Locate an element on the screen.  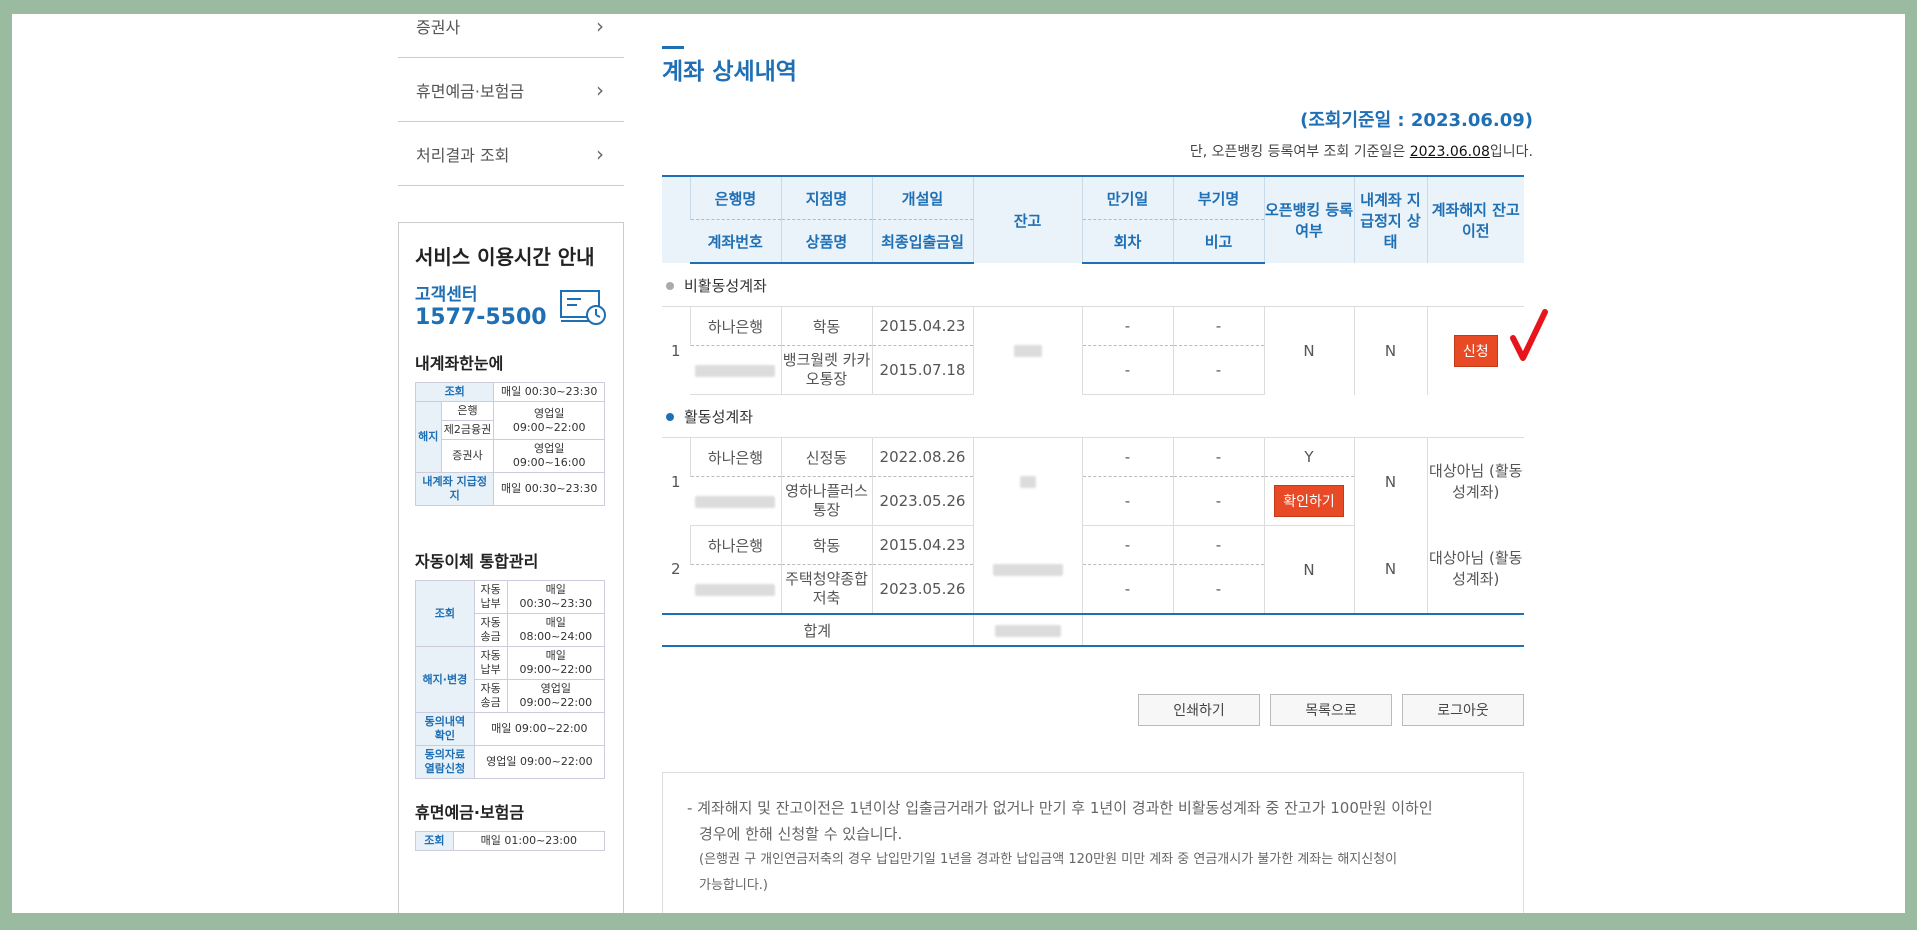
col-ledger: 부기명 is located at coordinates (1218, 197).